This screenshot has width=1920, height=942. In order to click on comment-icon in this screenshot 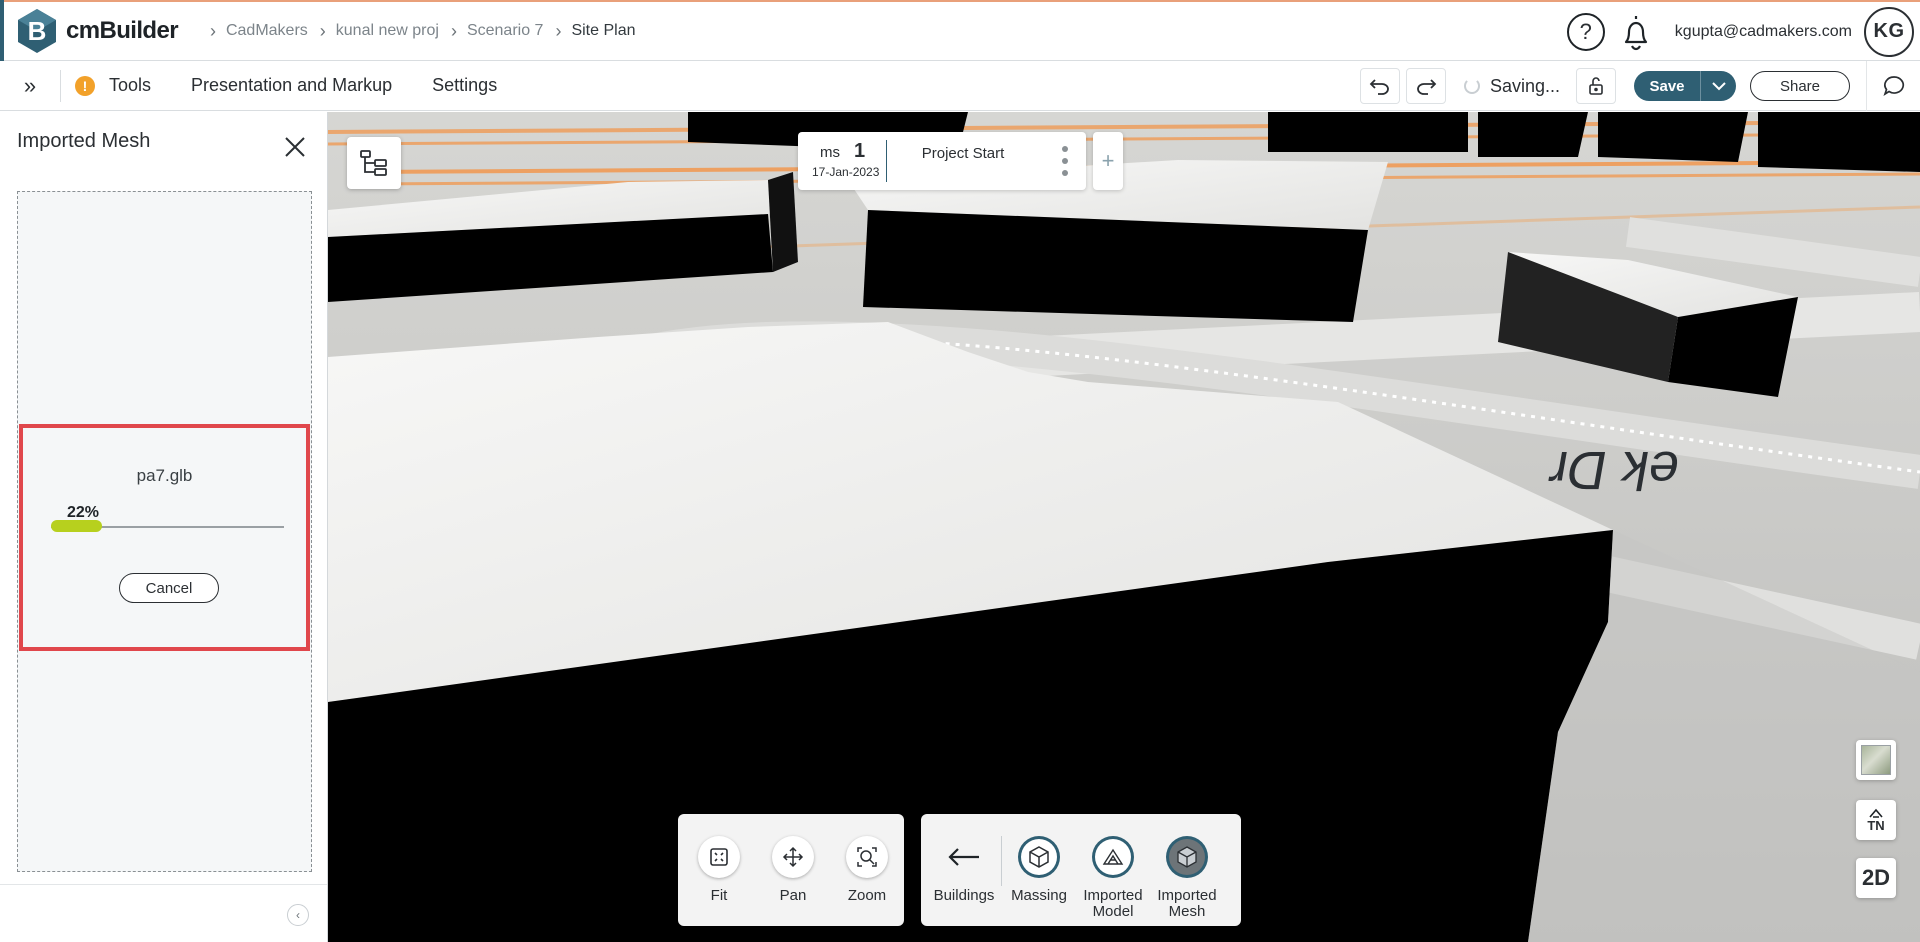, I will do `click(1893, 86)`.